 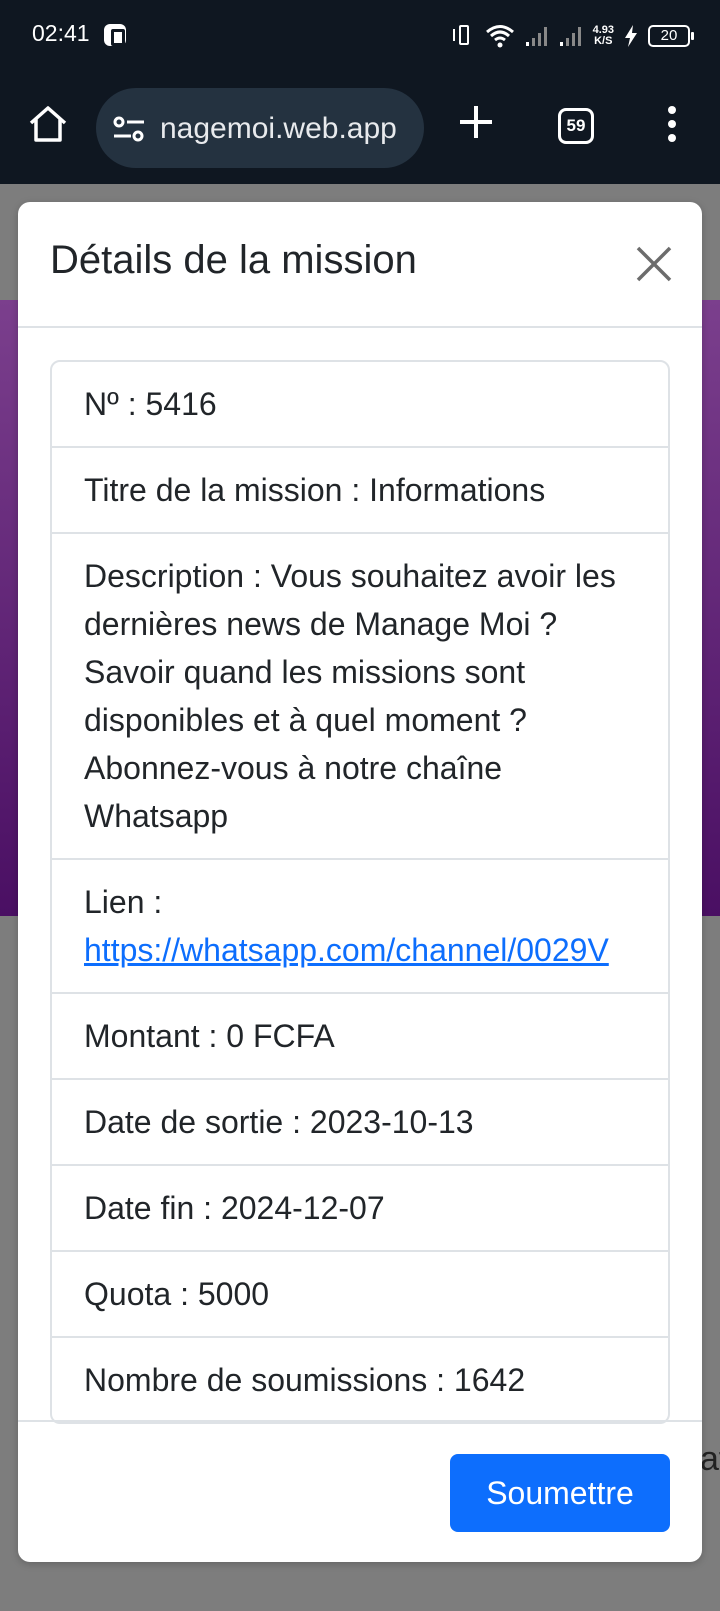 I want to click on charging-icon, so click(x=631, y=36).